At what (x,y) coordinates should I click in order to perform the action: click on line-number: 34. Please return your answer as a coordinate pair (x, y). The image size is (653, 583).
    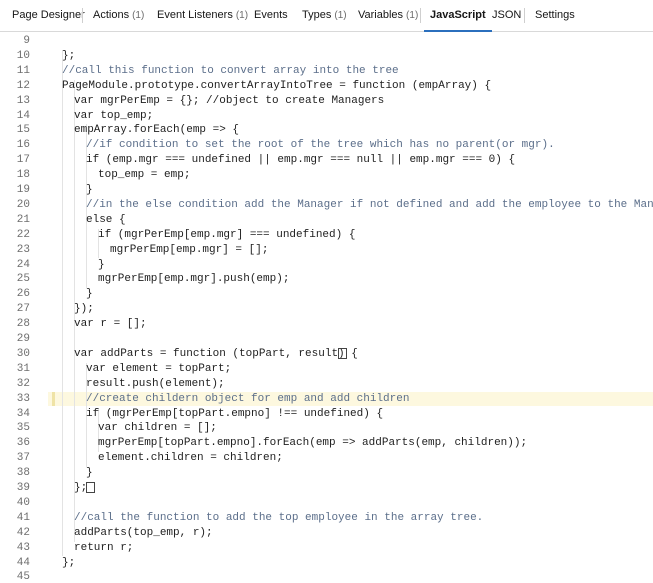
    Looking at the image, I should click on (23, 413).